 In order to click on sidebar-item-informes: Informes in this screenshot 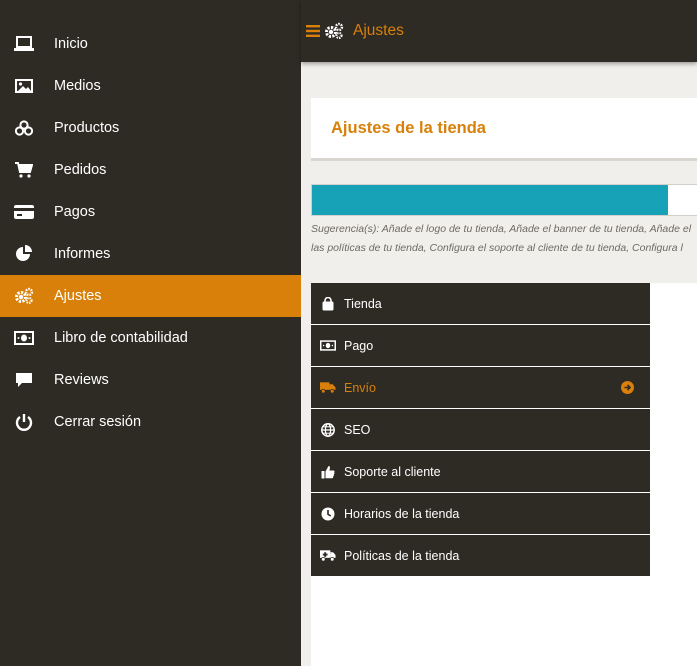, I will do `click(150, 254)`.